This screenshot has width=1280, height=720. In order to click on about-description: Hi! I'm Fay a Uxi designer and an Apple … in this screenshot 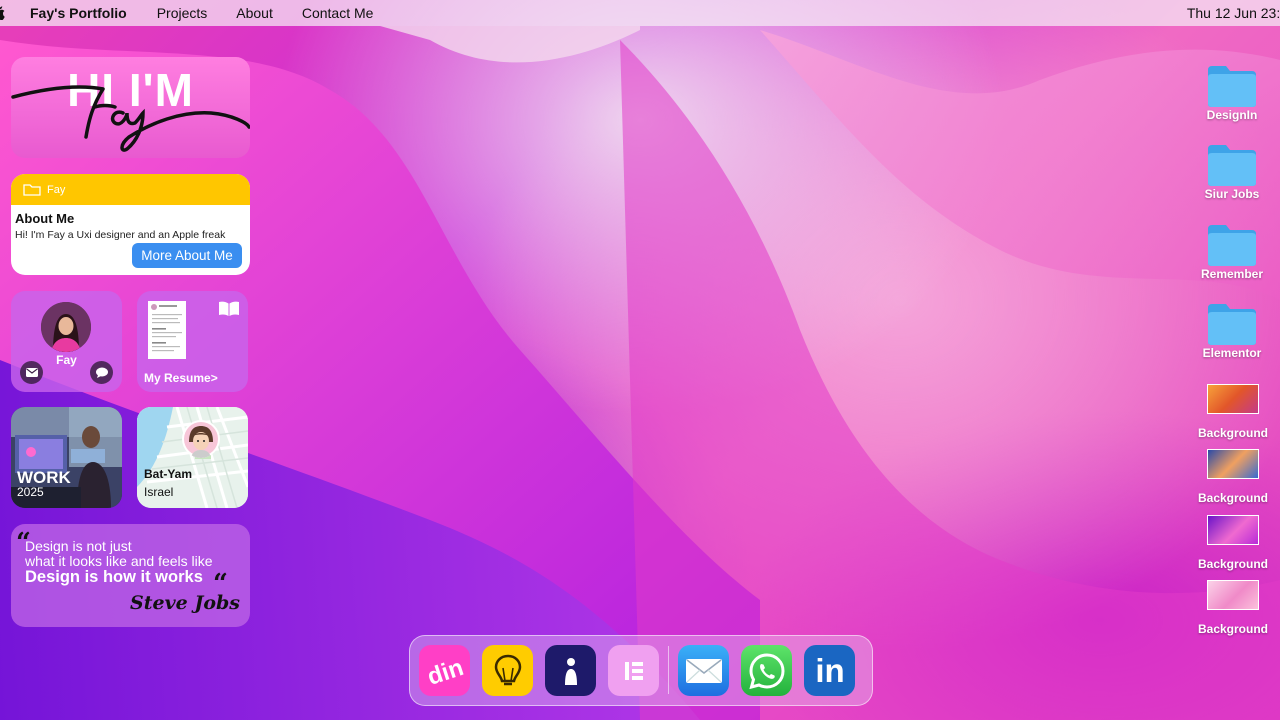, I will do `click(120, 235)`.